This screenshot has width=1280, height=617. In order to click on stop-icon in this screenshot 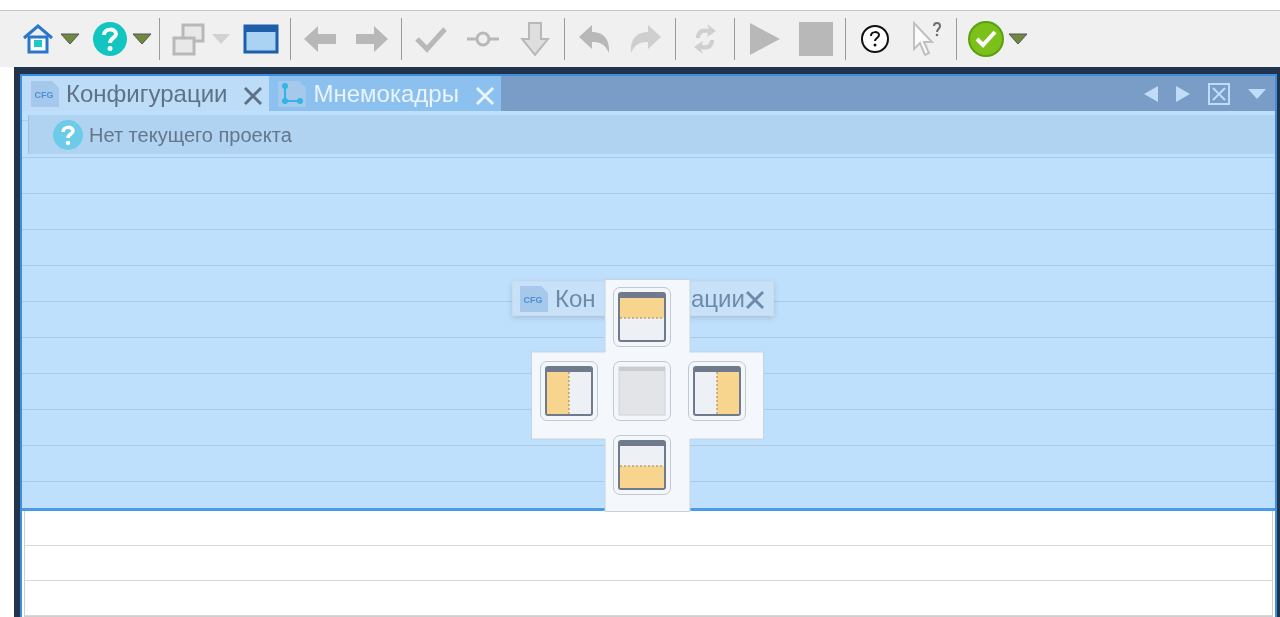, I will do `click(816, 39)`.